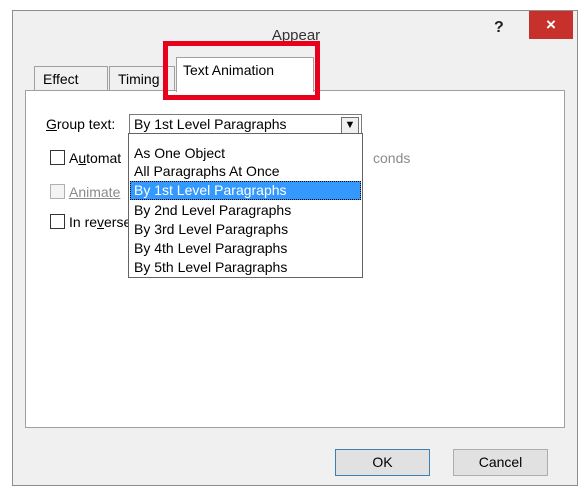  What do you see at coordinates (95, 192) in the screenshot?
I see `animate-attached-label: Animate` at bounding box center [95, 192].